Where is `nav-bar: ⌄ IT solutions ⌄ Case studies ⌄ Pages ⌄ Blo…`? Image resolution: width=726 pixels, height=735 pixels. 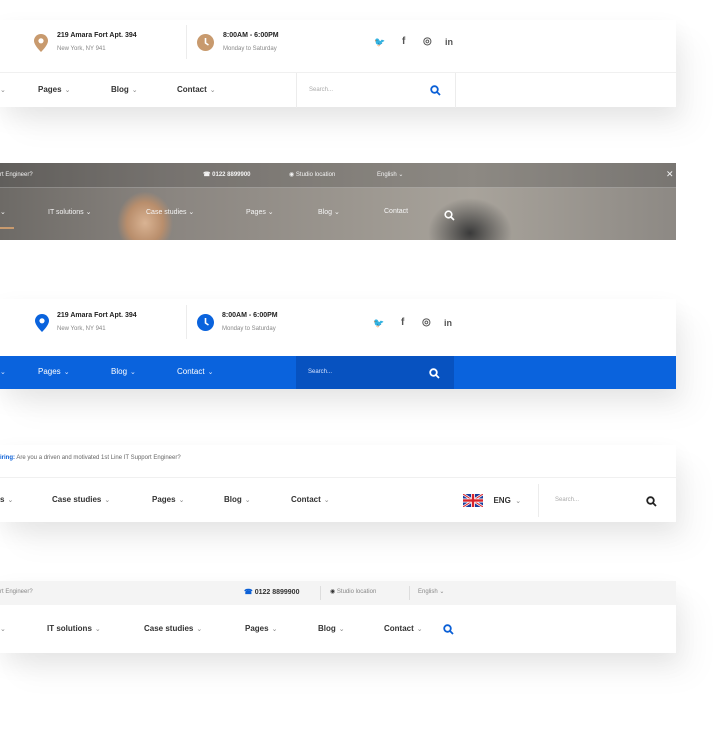
nav-bar: ⌄ IT solutions ⌄ Case studies ⌄ Pages ⌄ Blo… is located at coordinates (338, 629).